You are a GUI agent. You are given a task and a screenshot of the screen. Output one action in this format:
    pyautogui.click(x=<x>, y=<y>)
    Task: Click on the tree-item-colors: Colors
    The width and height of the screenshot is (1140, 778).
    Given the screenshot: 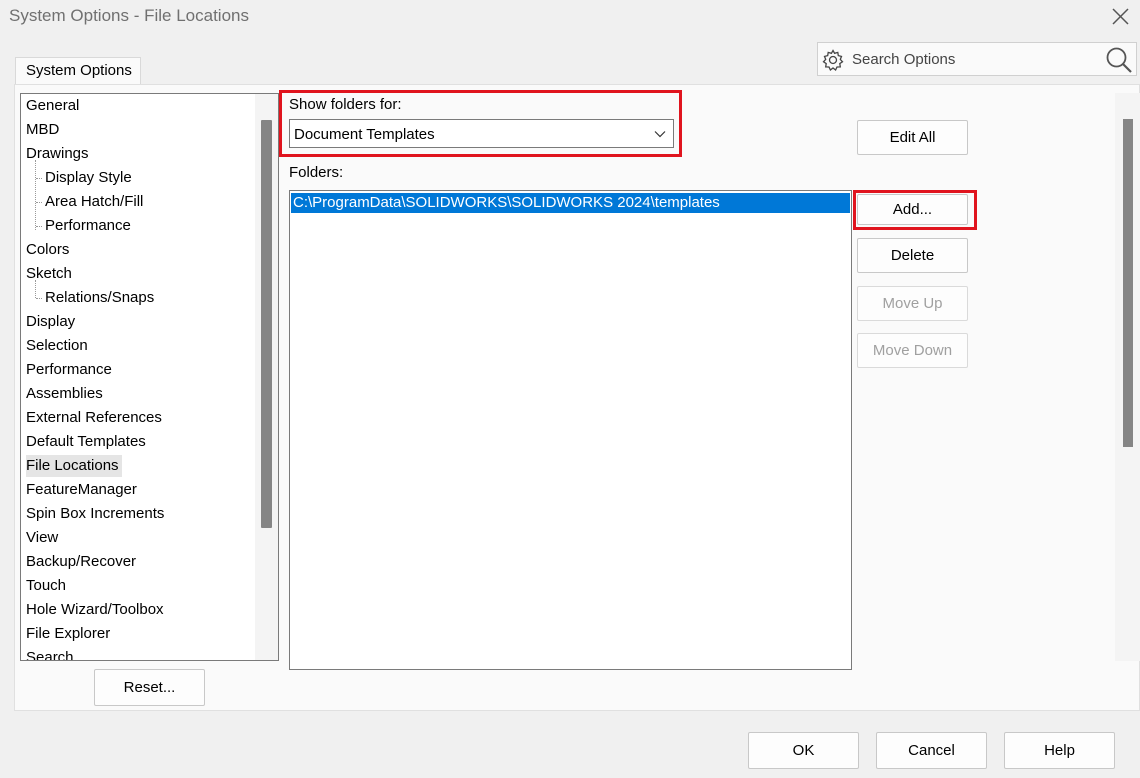 What is the action you would take?
    pyautogui.click(x=47, y=250)
    